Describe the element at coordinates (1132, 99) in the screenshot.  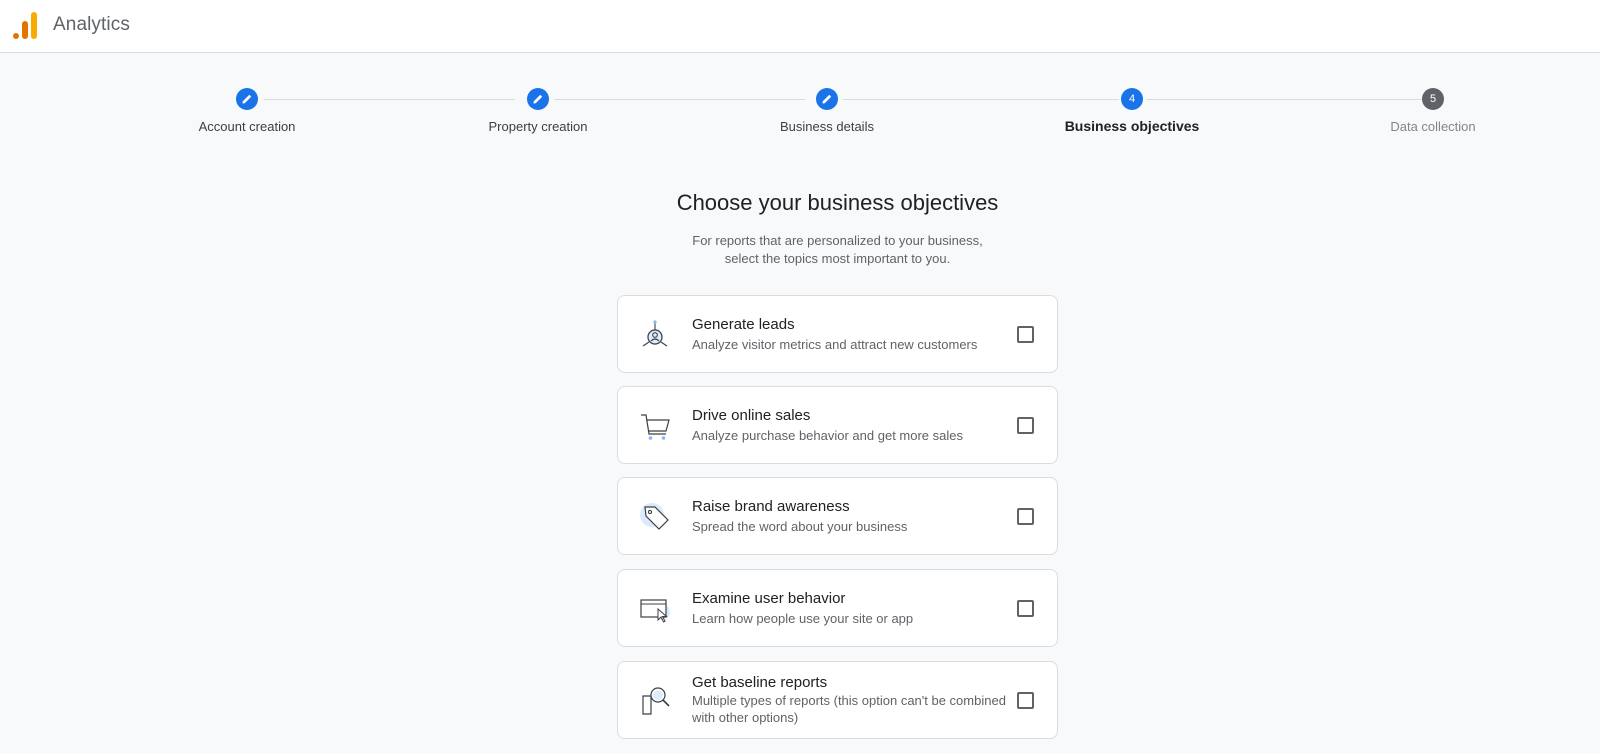
I see `step-number-badge: 4` at that location.